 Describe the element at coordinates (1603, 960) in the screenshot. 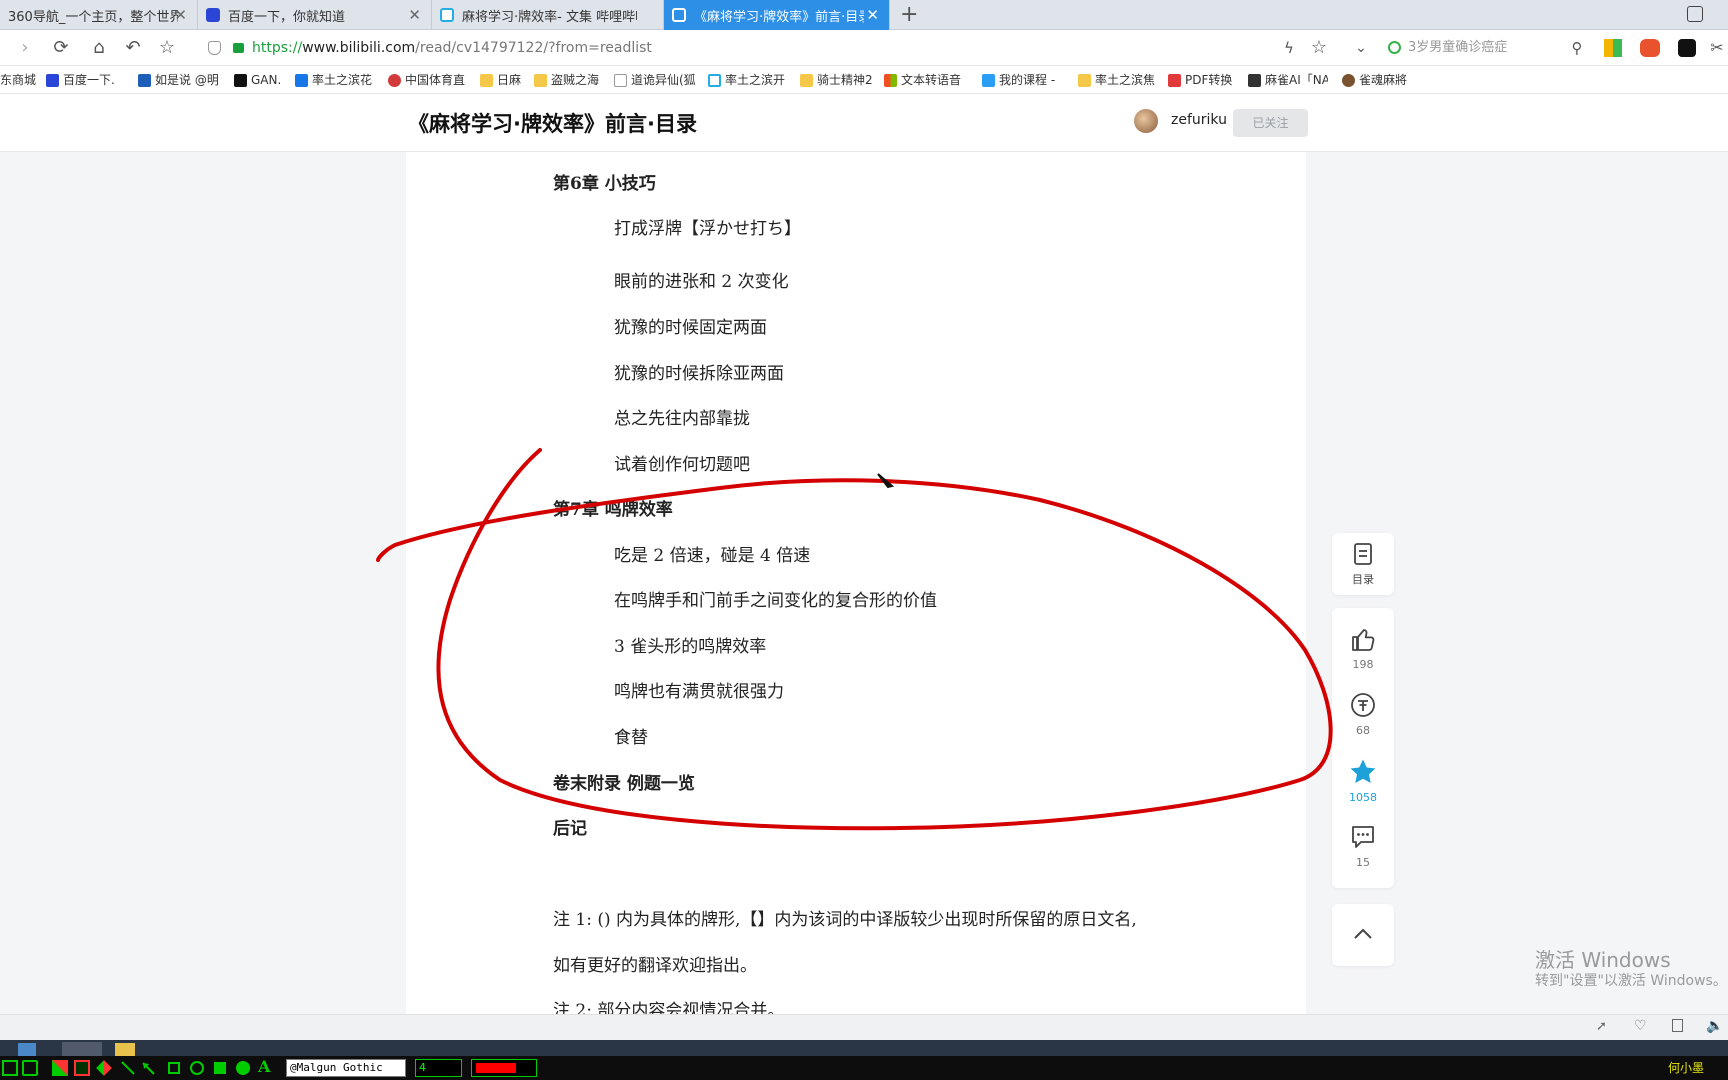

I see `activation-watermark-title: 激活 Windows` at that location.